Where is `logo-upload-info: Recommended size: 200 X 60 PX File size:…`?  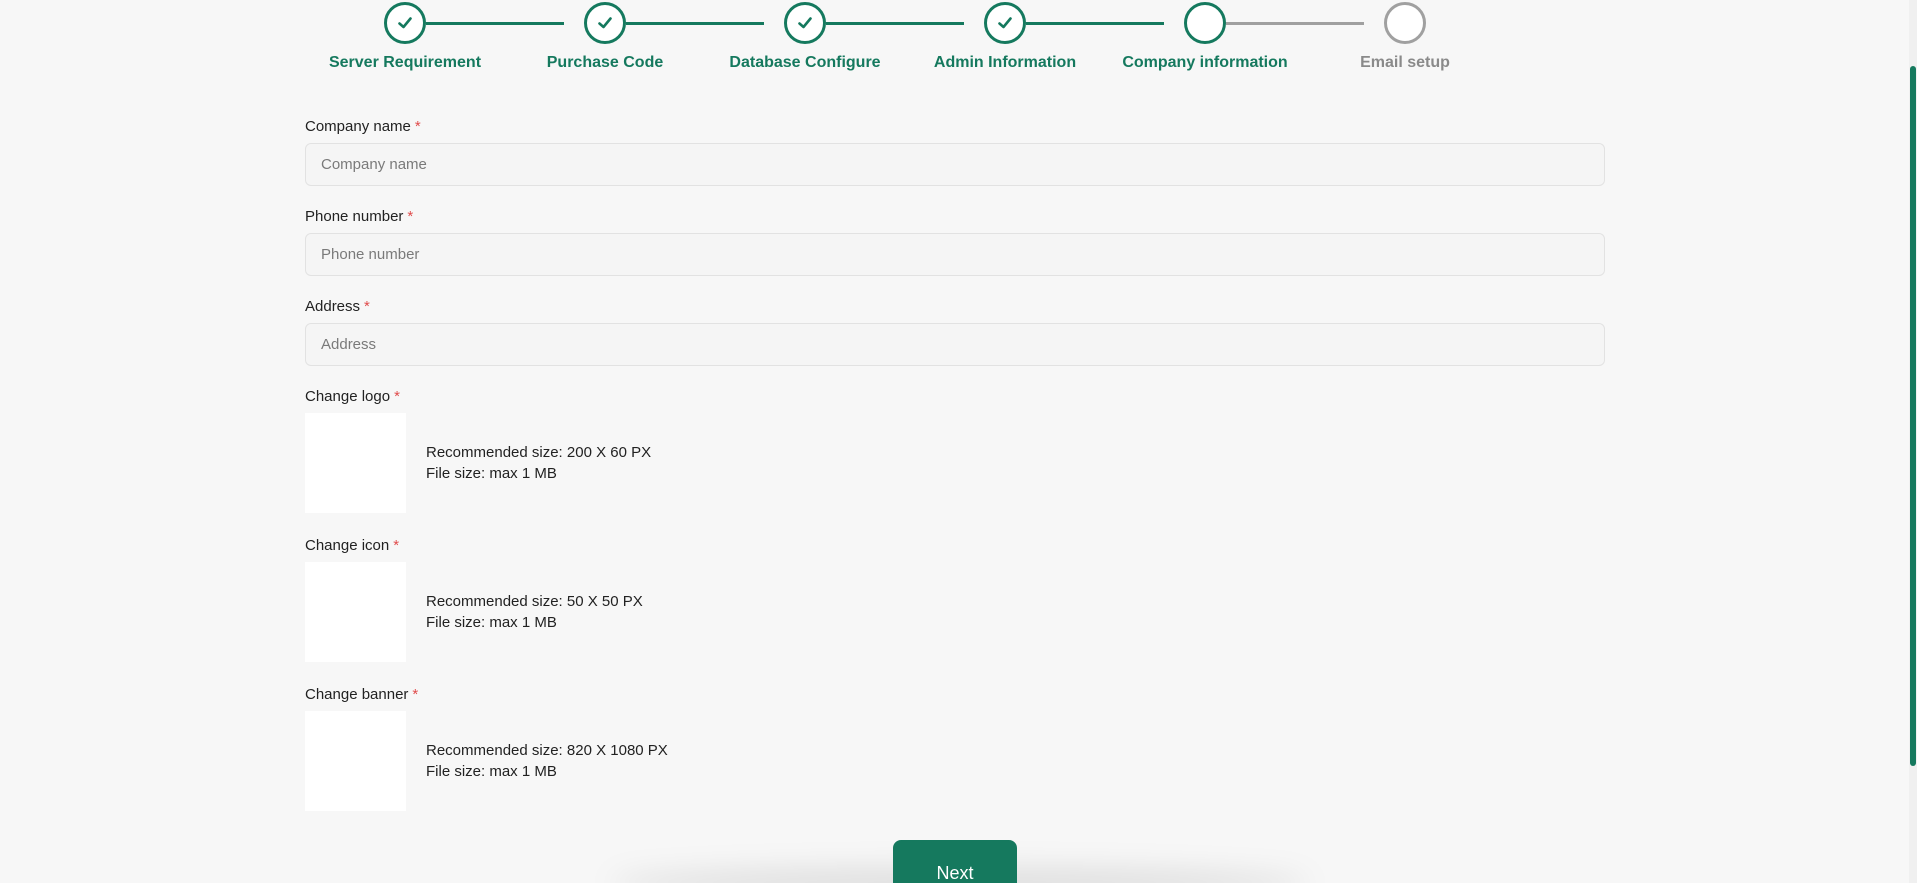
logo-upload-info: Recommended size: 200 X 60 PX File size:… is located at coordinates (538, 463).